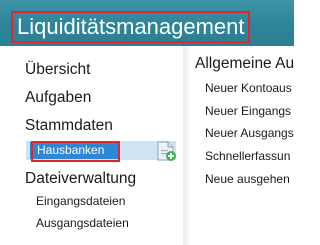 The image size is (320, 245). What do you see at coordinates (75, 151) in the screenshot?
I see `selection-highlight-box` at bounding box center [75, 151].